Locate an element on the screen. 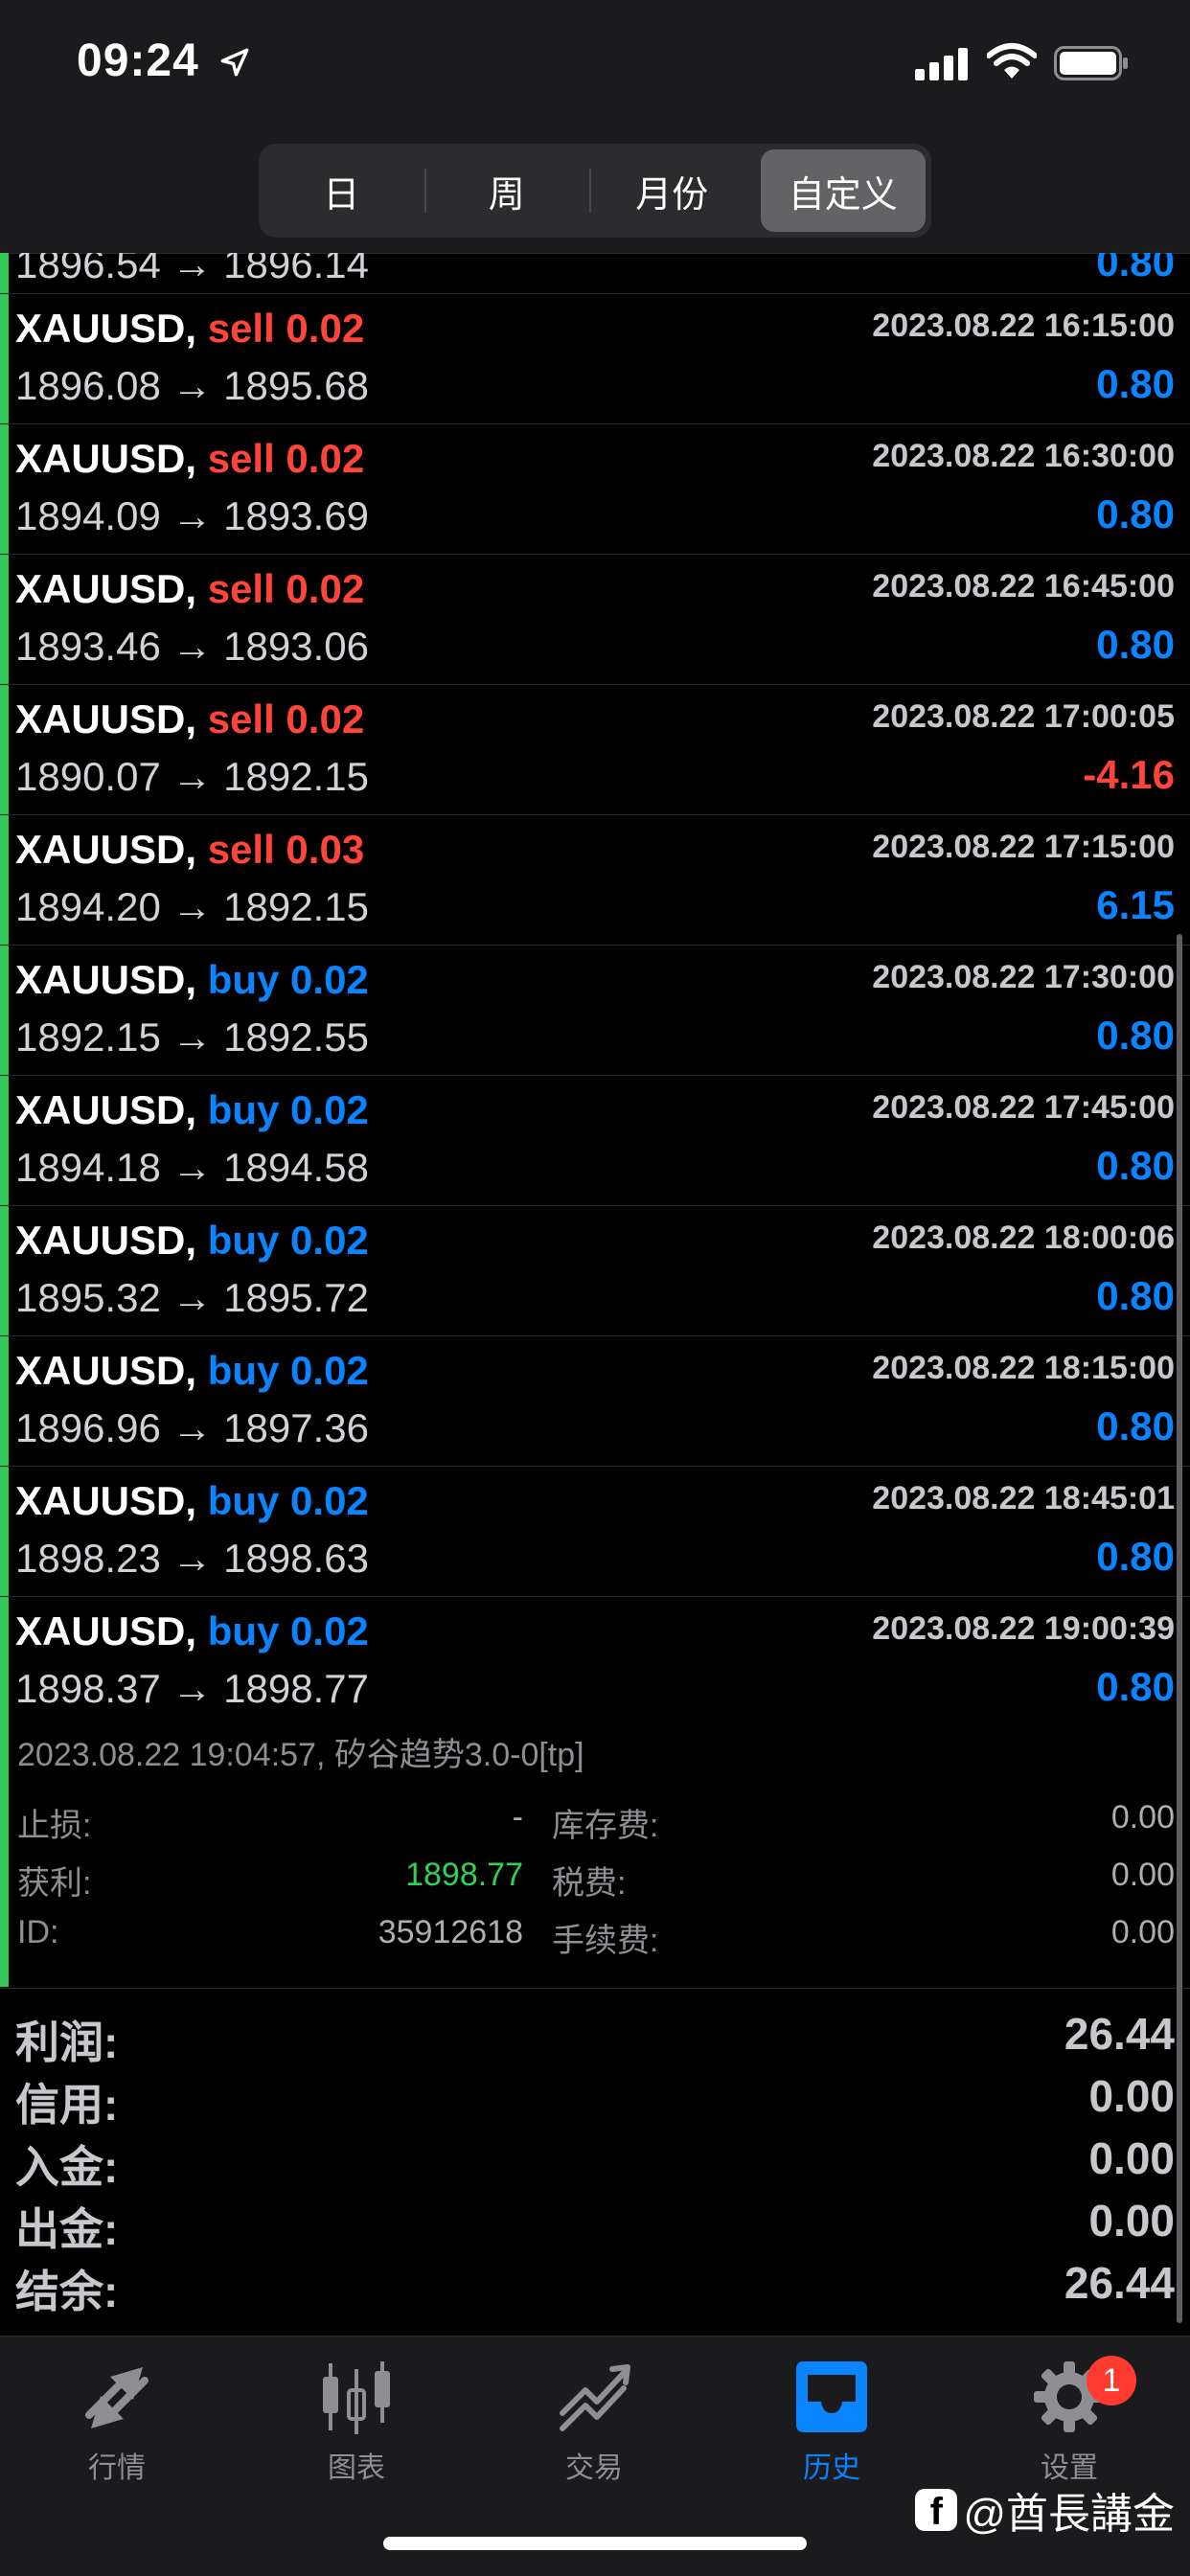 This screenshot has height=2576, width=1190. status-bar: 09:24 is located at coordinates (595, 67).